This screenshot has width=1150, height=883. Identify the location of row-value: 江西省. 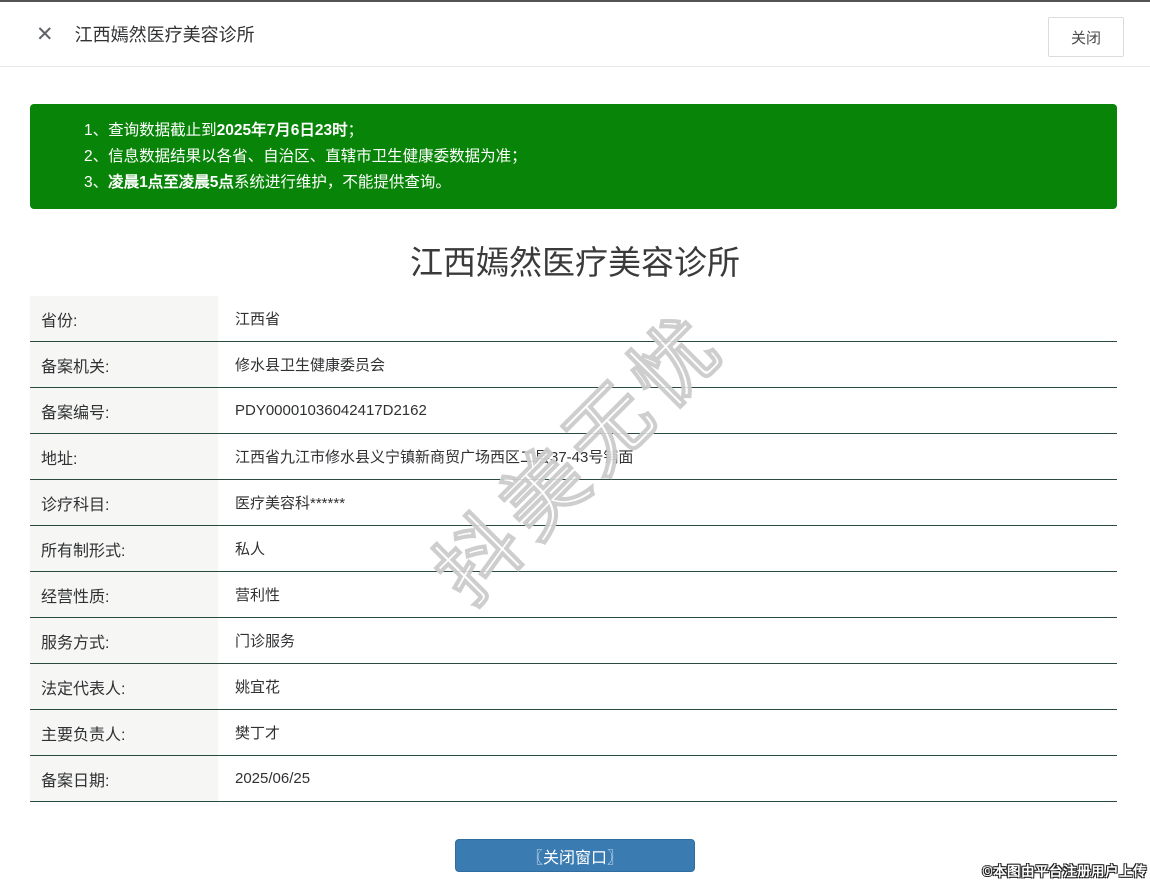
(258, 319).